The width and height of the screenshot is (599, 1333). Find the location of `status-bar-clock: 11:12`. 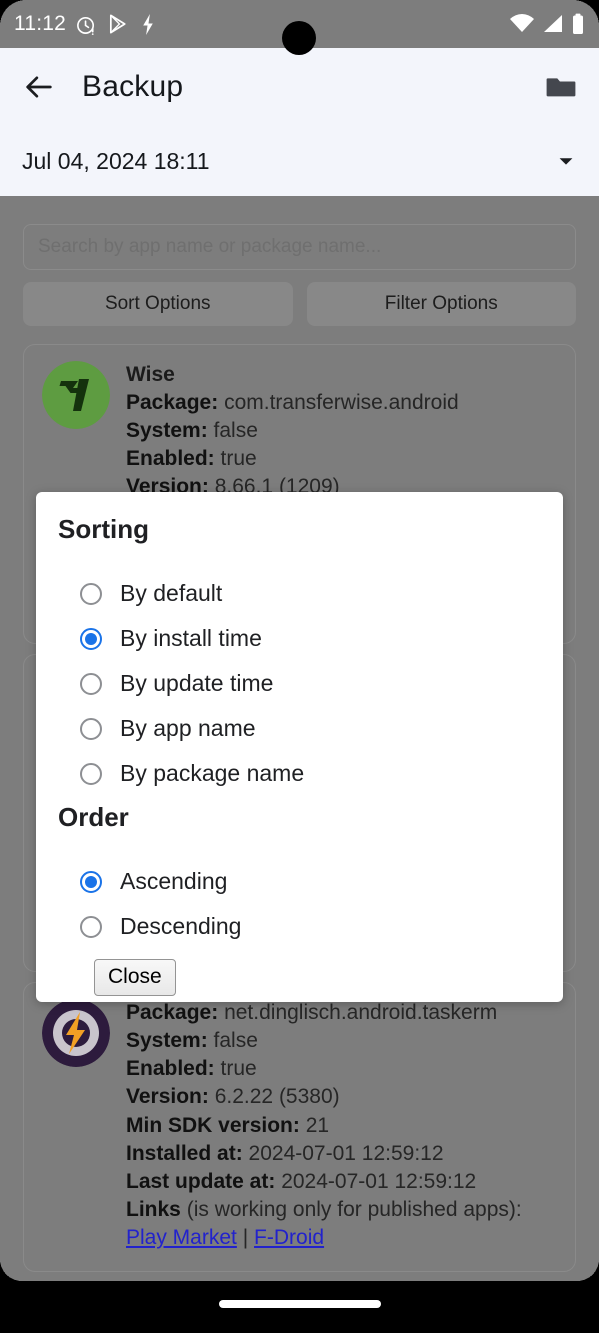

status-bar-clock: 11:12 is located at coordinates (40, 23).